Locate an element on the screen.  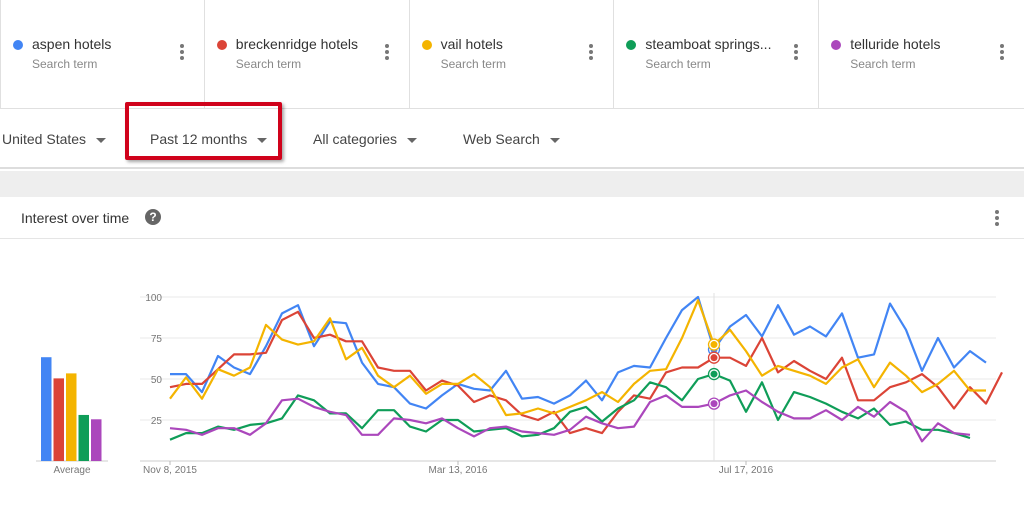
y-tick-label: 100 is located at coordinates (153, 298).